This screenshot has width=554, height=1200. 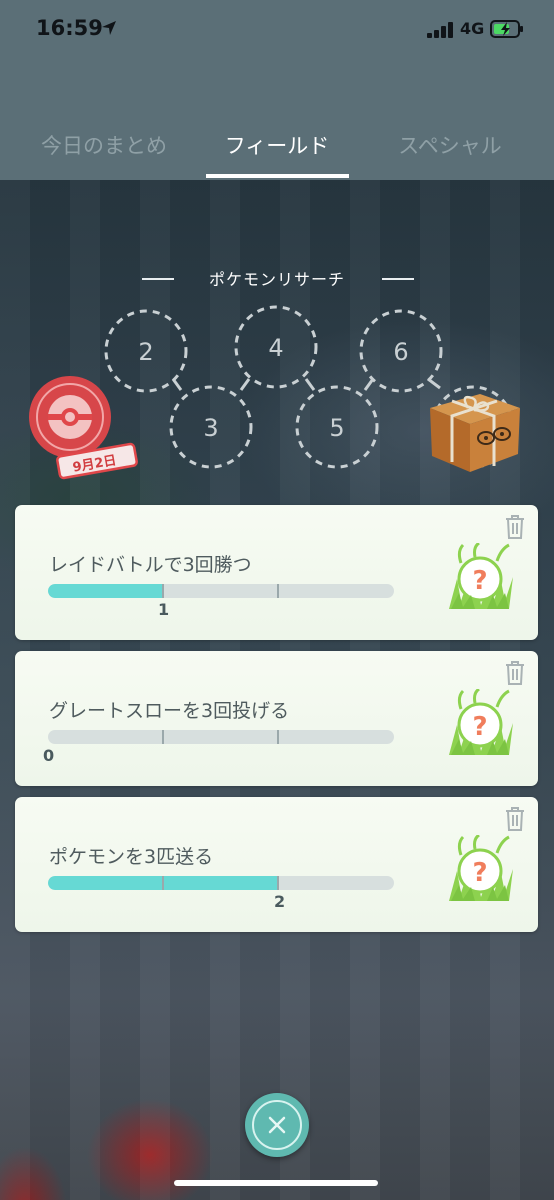 What do you see at coordinates (164, 609) in the screenshot?
I see `task-progress-count: 1` at bounding box center [164, 609].